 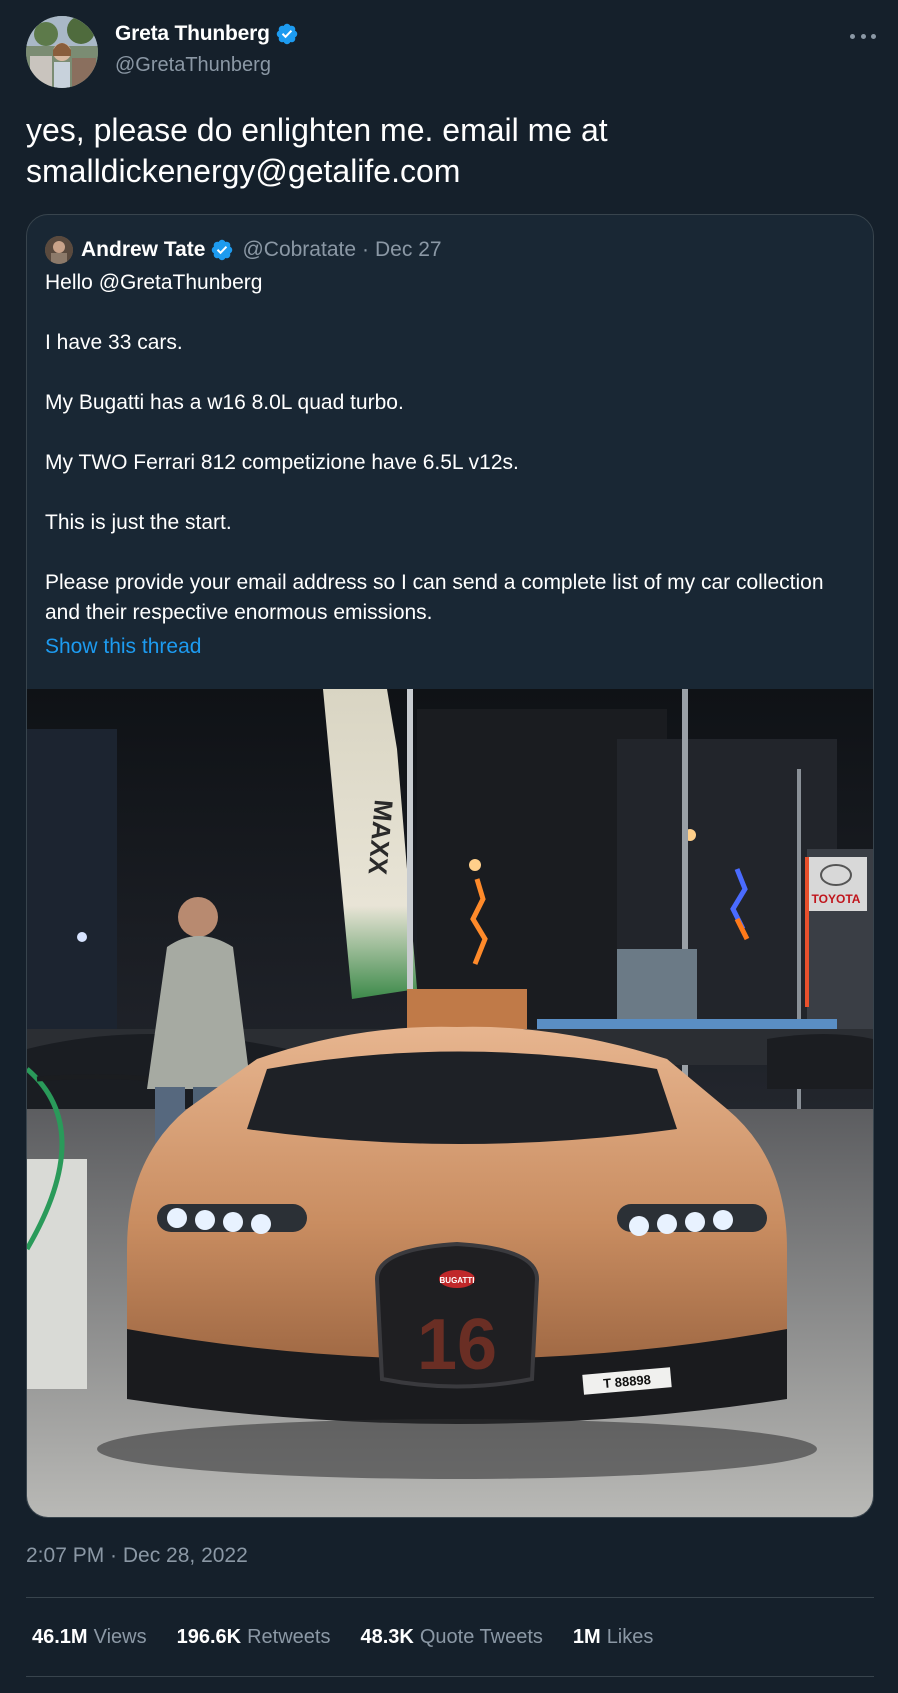 What do you see at coordinates (863, 36) in the screenshot?
I see `more-options-icon` at bounding box center [863, 36].